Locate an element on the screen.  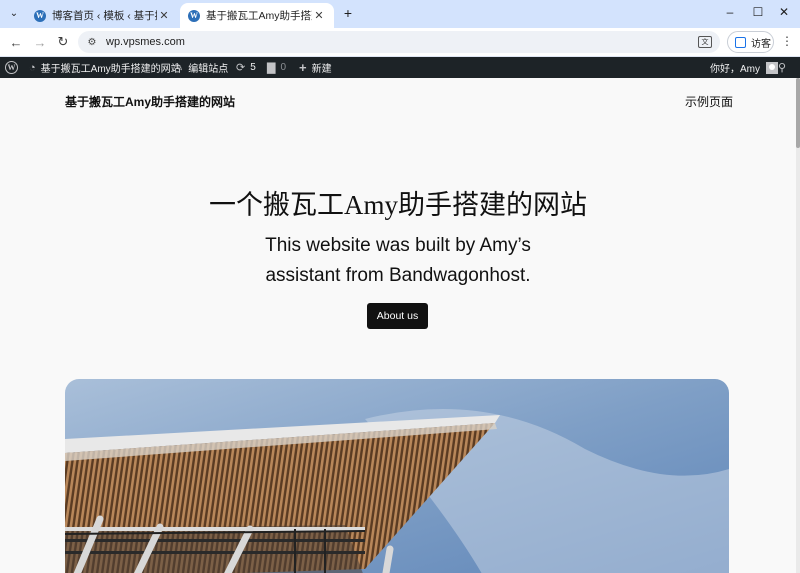
tab-title: 基于搬瓦工Amy助手搭建的网站 is located at coordinates (259, 16).